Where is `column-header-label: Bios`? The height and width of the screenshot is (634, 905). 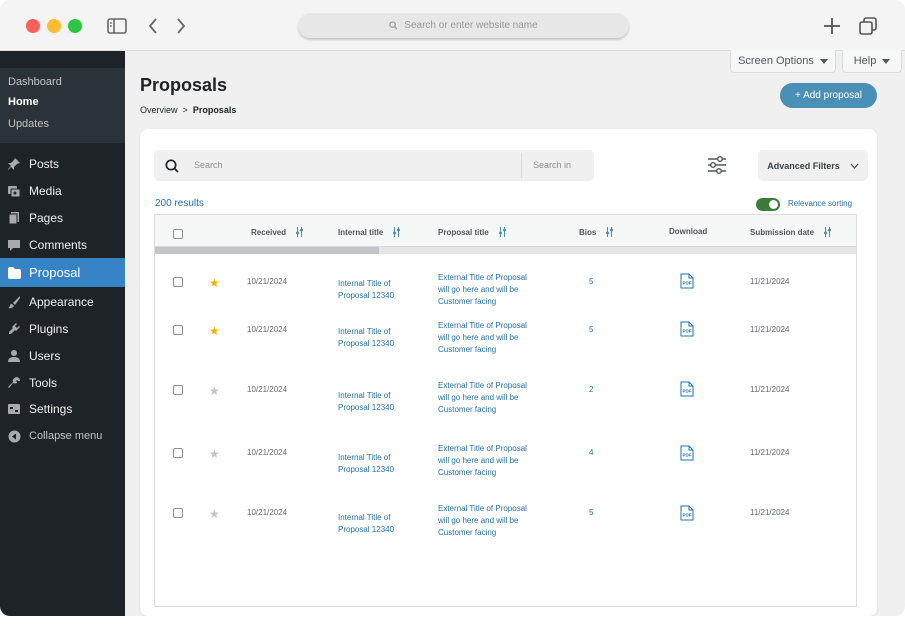
column-header-label: Bios is located at coordinates (588, 232).